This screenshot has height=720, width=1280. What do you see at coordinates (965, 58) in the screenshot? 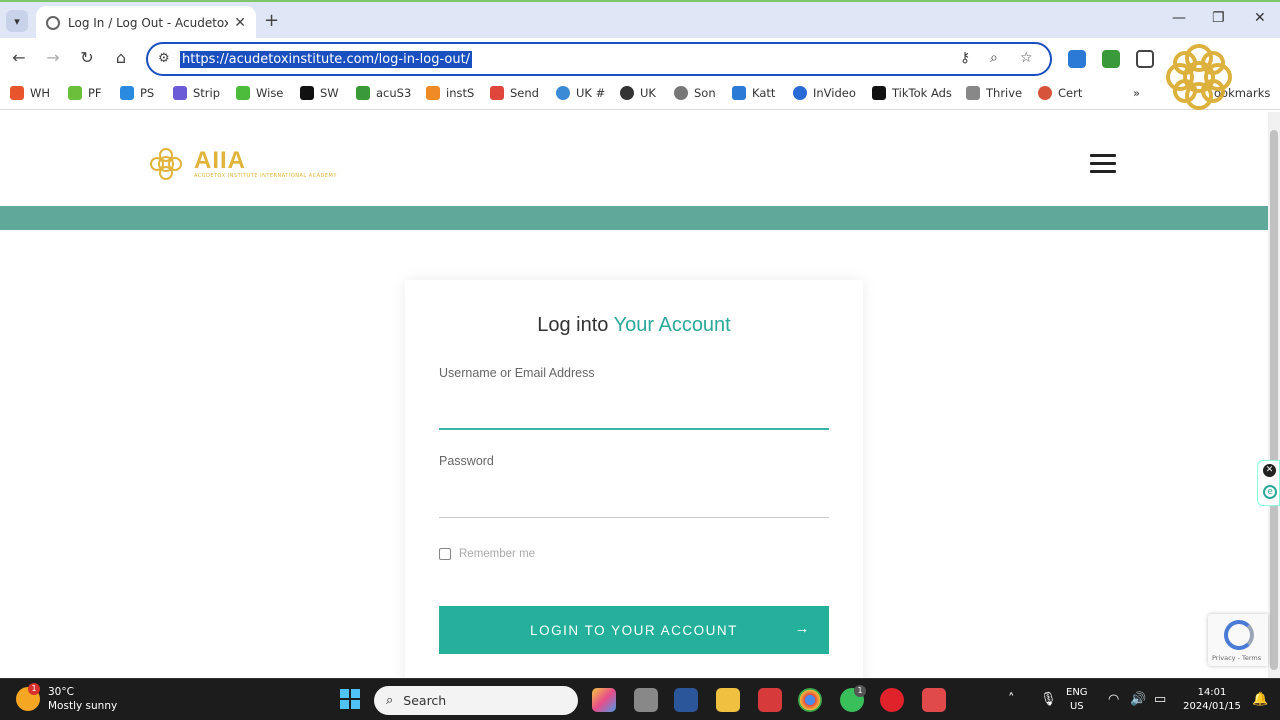
I see `key-icon: ⚷` at bounding box center [965, 58].